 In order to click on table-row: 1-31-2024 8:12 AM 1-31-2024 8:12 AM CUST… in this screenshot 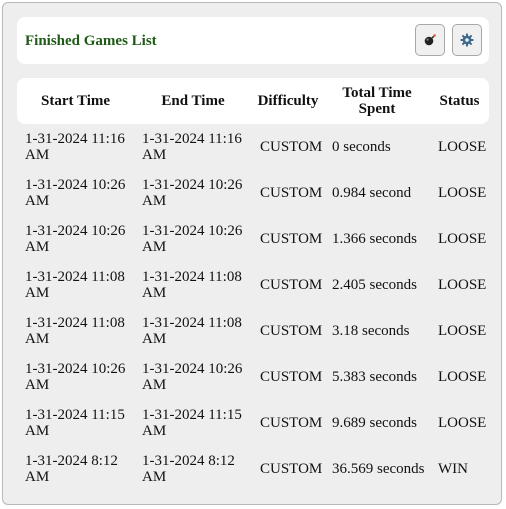, I will do `click(253, 469)`.